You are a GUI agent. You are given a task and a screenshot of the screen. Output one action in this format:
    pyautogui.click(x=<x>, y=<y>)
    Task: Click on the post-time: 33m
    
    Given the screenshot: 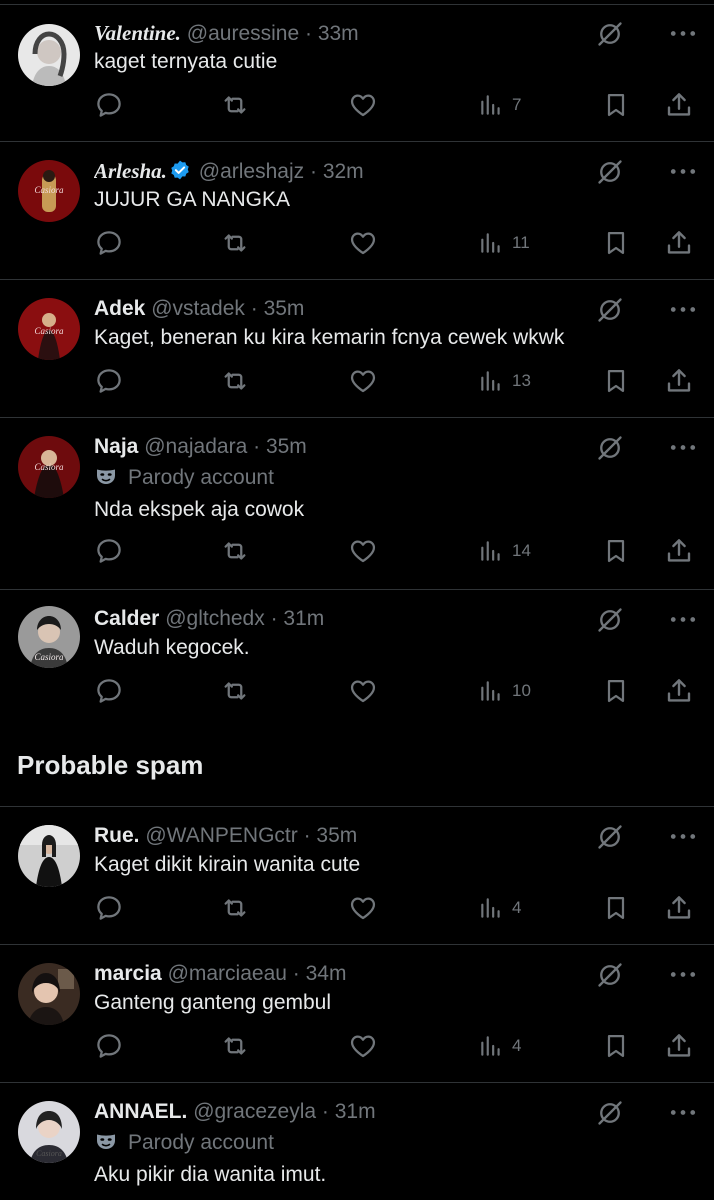 What is the action you would take?
    pyautogui.click(x=338, y=33)
    